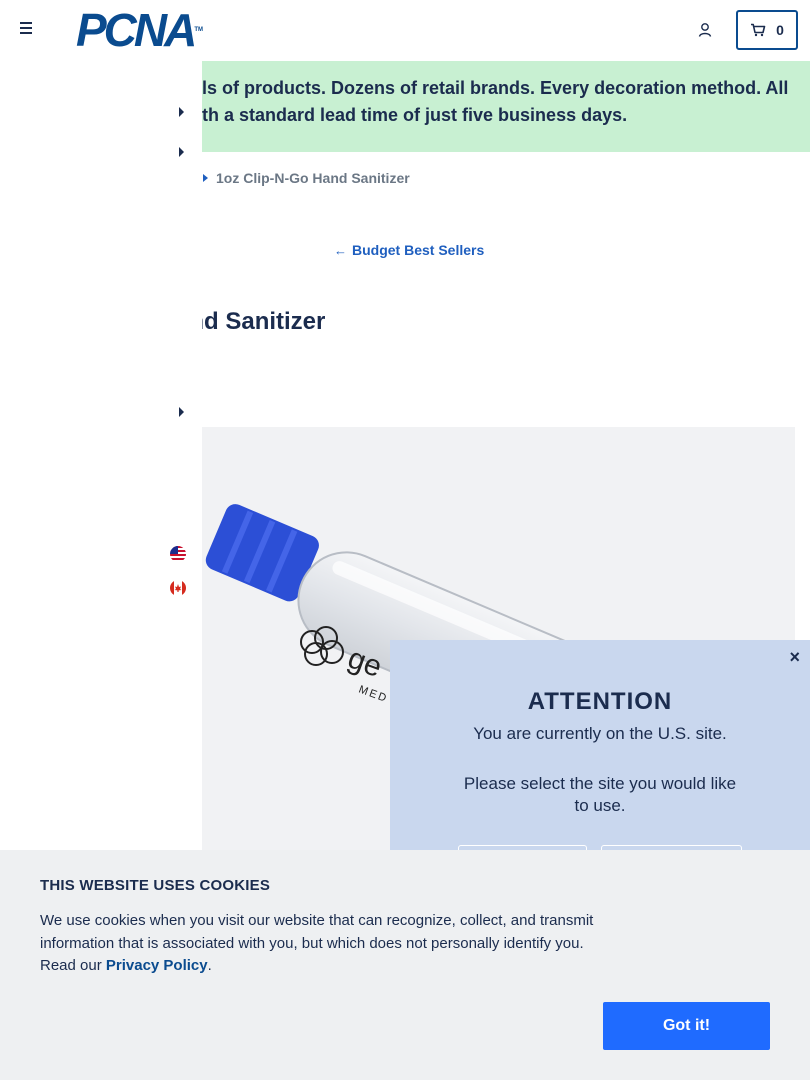 The height and width of the screenshot is (1080, 810). I want to click on cart-icon, so click(758, 30).